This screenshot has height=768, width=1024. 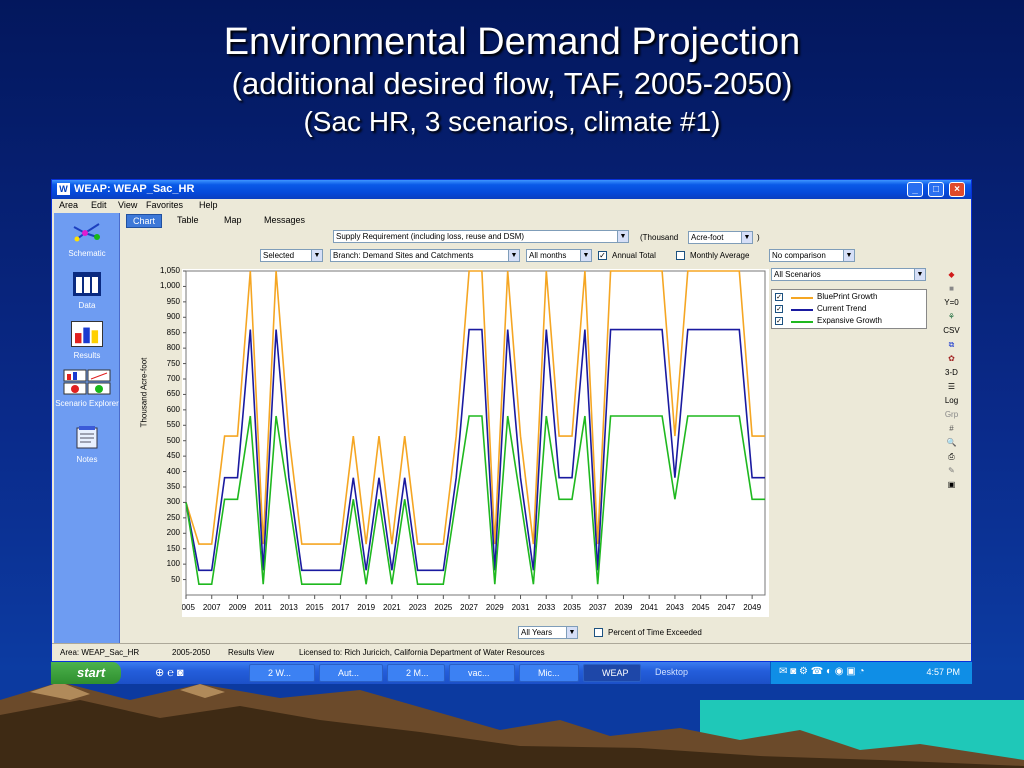 I want to click on y-tick-label: 800, so click(x=173, y=348).